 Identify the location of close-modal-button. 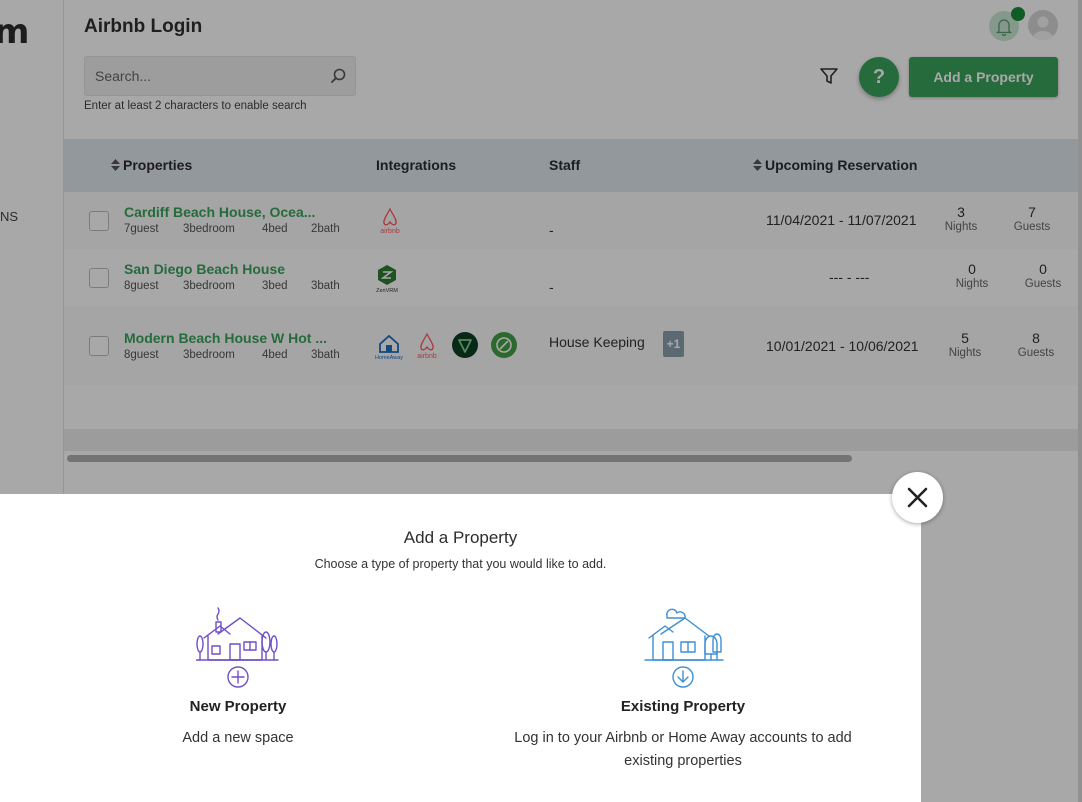
(917, 497).